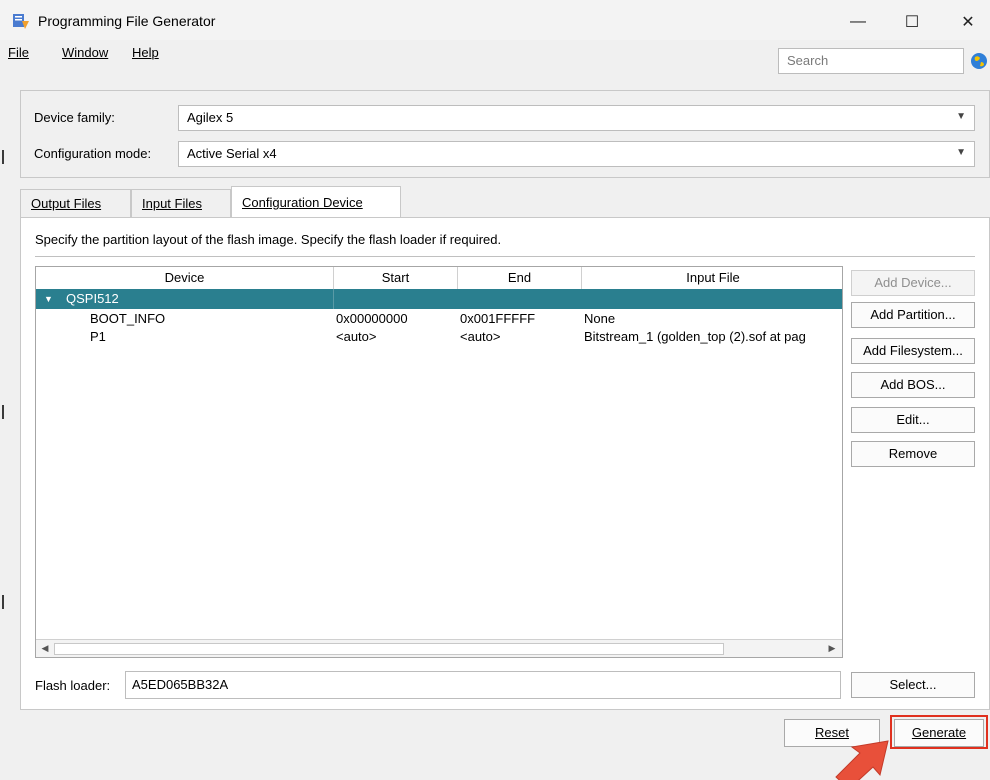  What do you see at coordinates (48, 299) in the screenshot?
I see `expand-arrow-icon: ▼` at bounding box center [48, 299].